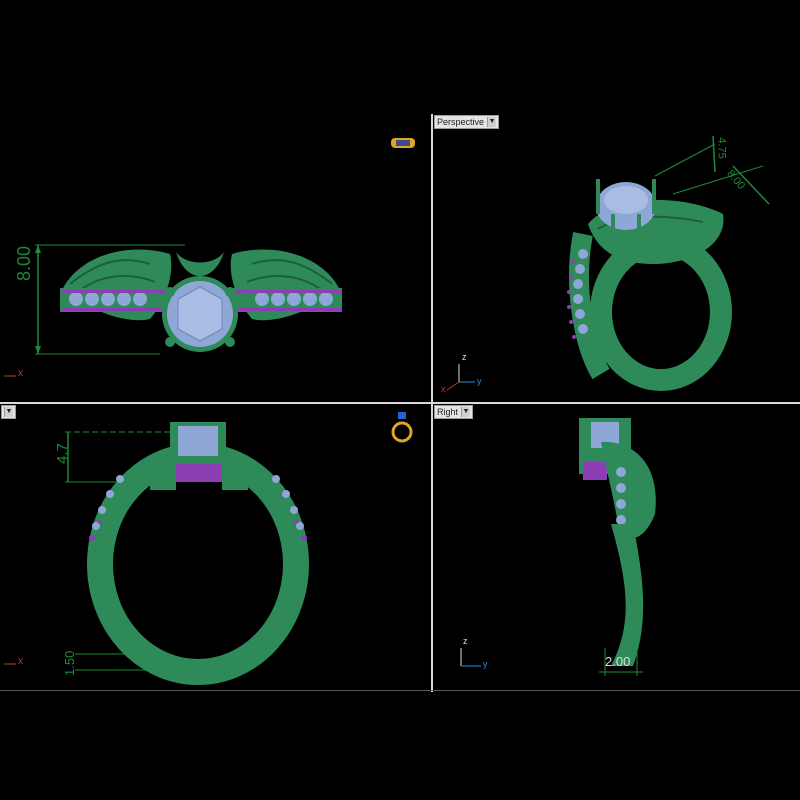 This screenshot has width=800, height=800. I want to click on right-dimension-label: 2.00, so click(618, 661).